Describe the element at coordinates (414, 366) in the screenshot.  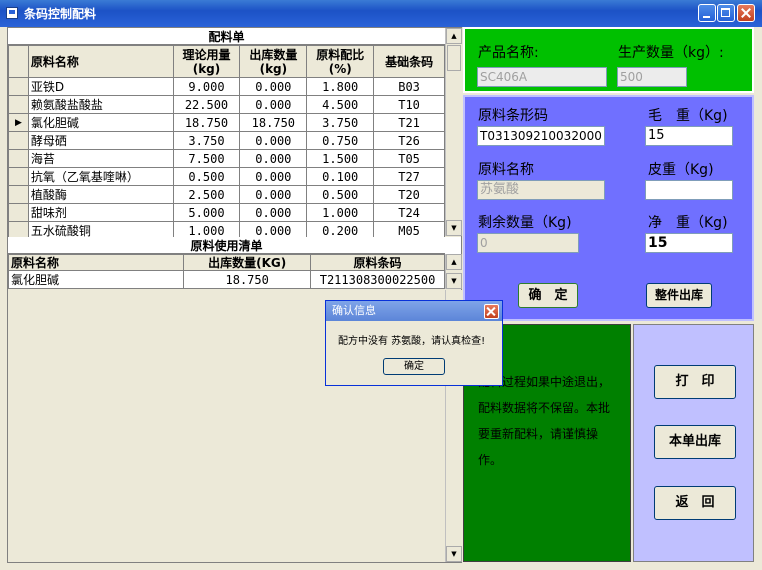
I see `dialog-ok-button: 确定` at that location.